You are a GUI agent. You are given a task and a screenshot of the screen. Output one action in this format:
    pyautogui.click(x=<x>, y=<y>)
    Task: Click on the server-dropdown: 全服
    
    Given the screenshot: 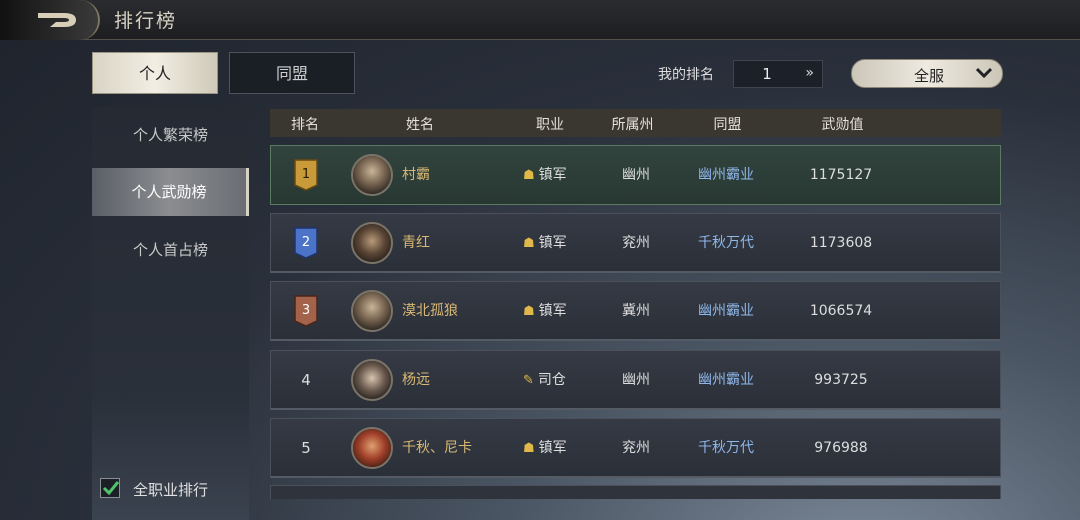 What is the action you would take?
    pyautogui.click(x=927, y=73)
    